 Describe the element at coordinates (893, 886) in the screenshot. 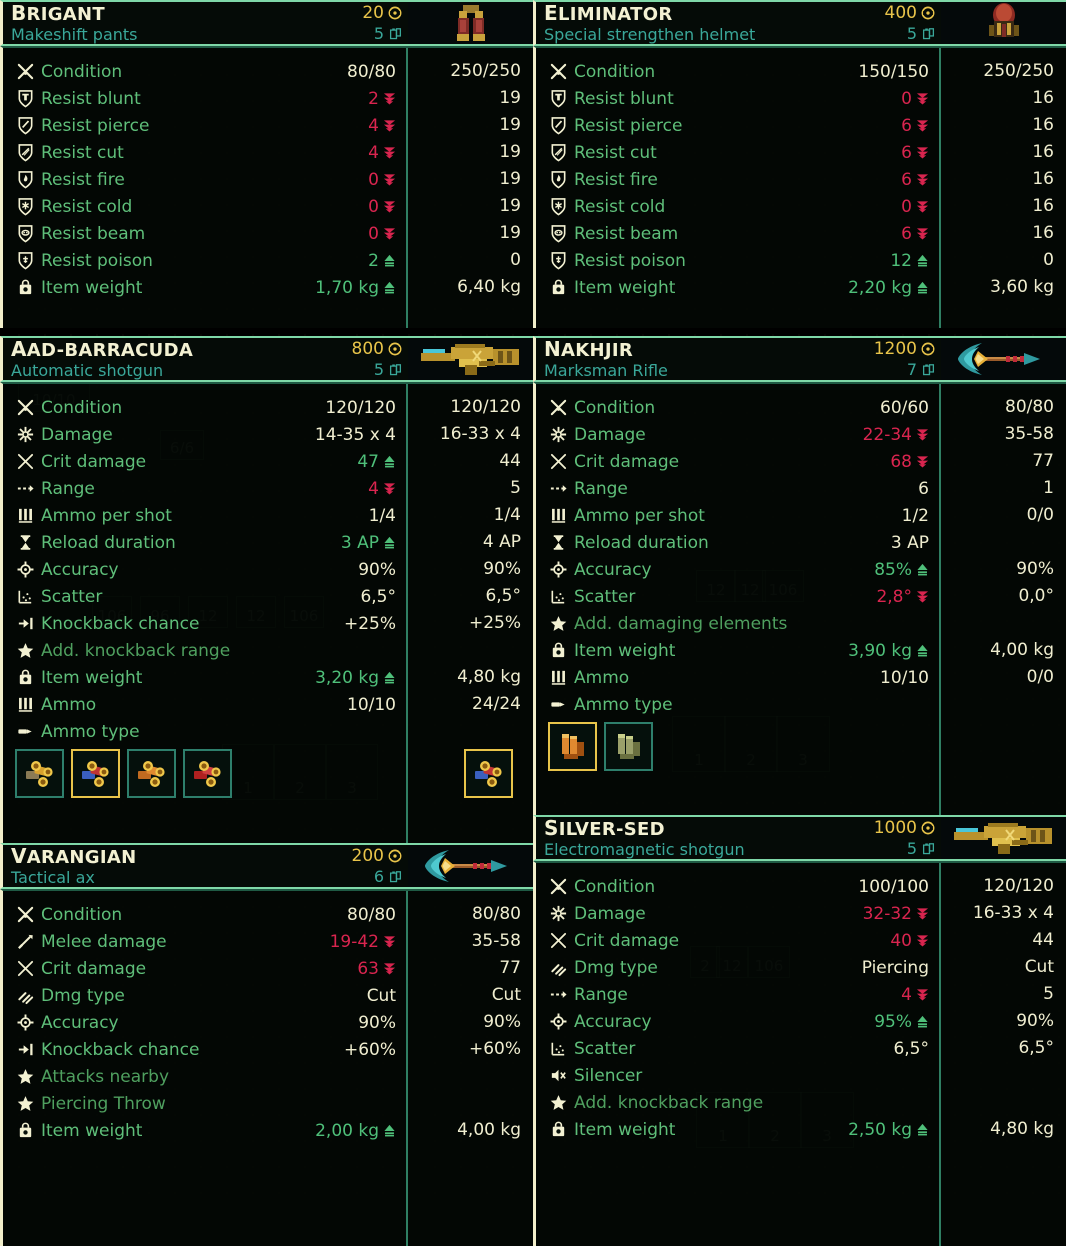

I see `stat-value: 100/100` at that location.